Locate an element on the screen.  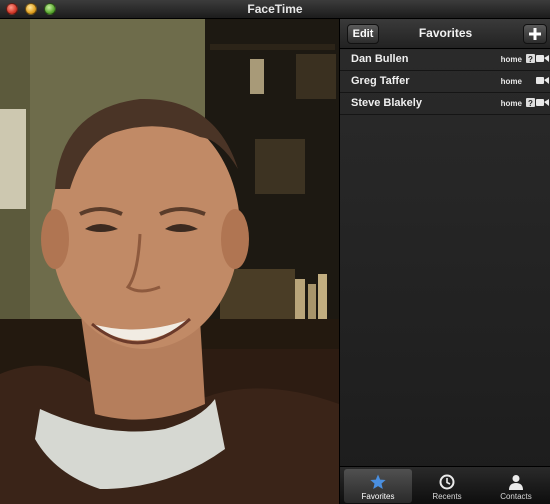
tab-label: Recents is located at coordinates (447, 496).